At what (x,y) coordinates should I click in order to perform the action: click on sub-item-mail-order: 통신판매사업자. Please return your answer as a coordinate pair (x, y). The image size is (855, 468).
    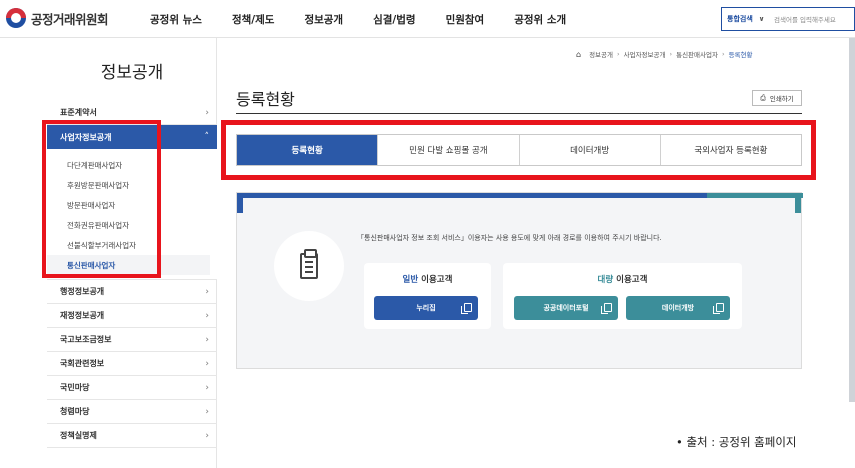
    Looking at the image, I should click on (128, 265).